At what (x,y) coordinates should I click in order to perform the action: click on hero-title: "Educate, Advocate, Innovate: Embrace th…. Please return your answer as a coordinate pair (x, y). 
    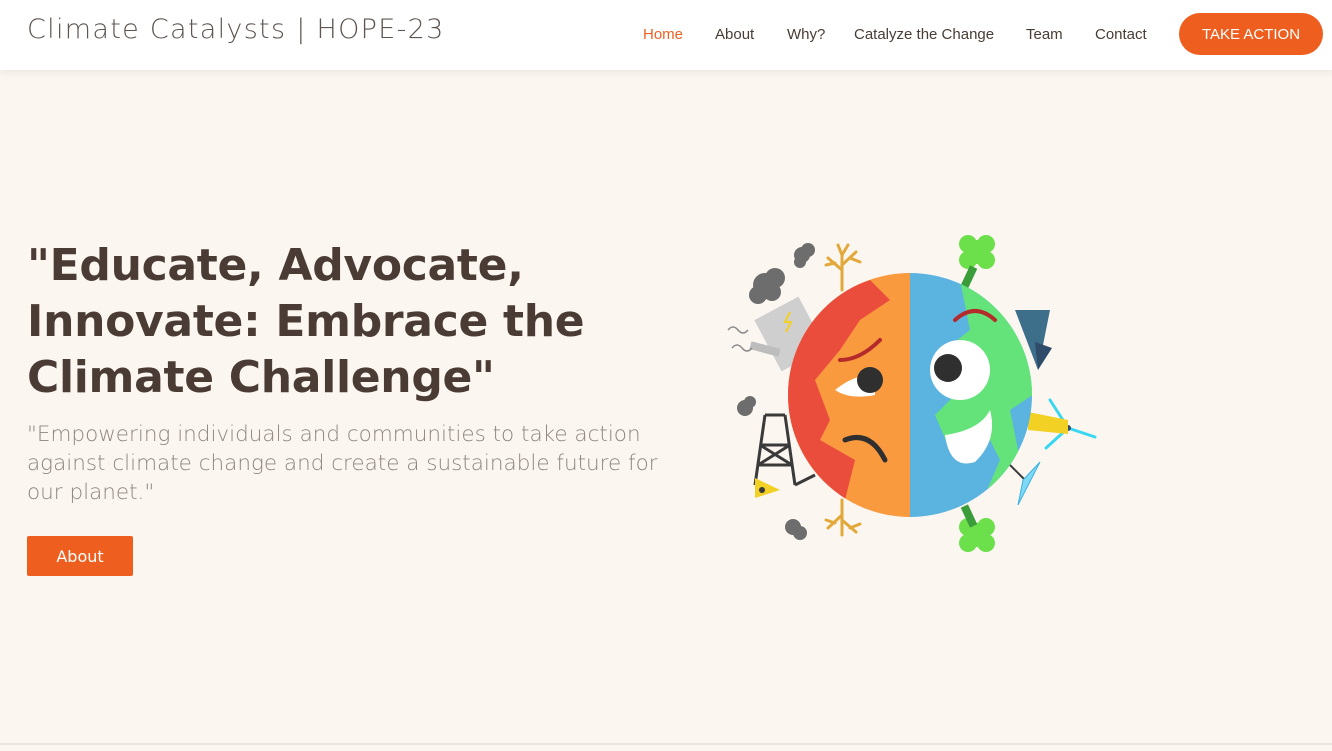
    Looking at the image, I should click on (306, 321).